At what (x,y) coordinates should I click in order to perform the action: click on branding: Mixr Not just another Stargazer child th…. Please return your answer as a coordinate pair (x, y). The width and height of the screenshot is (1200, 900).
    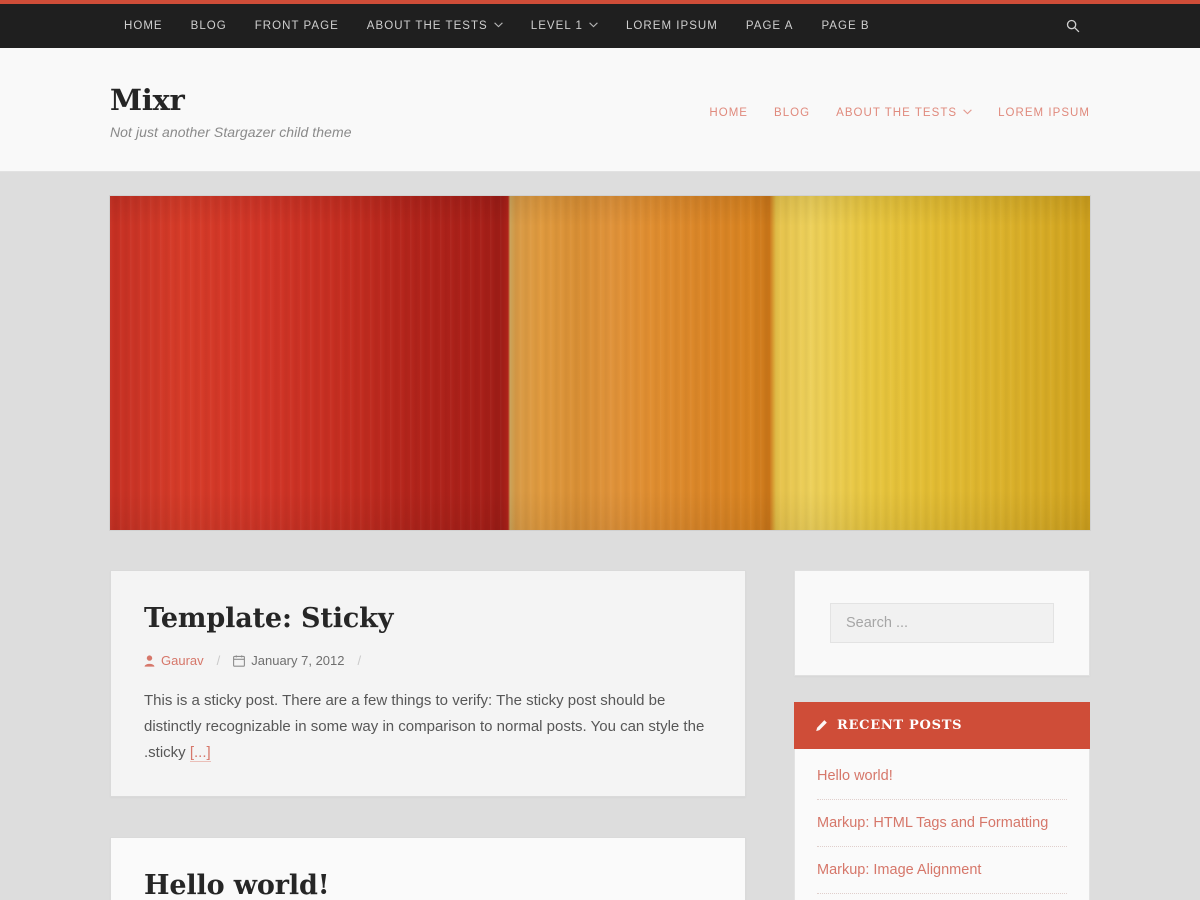
    Looking at the image, I should click on (231, 111).